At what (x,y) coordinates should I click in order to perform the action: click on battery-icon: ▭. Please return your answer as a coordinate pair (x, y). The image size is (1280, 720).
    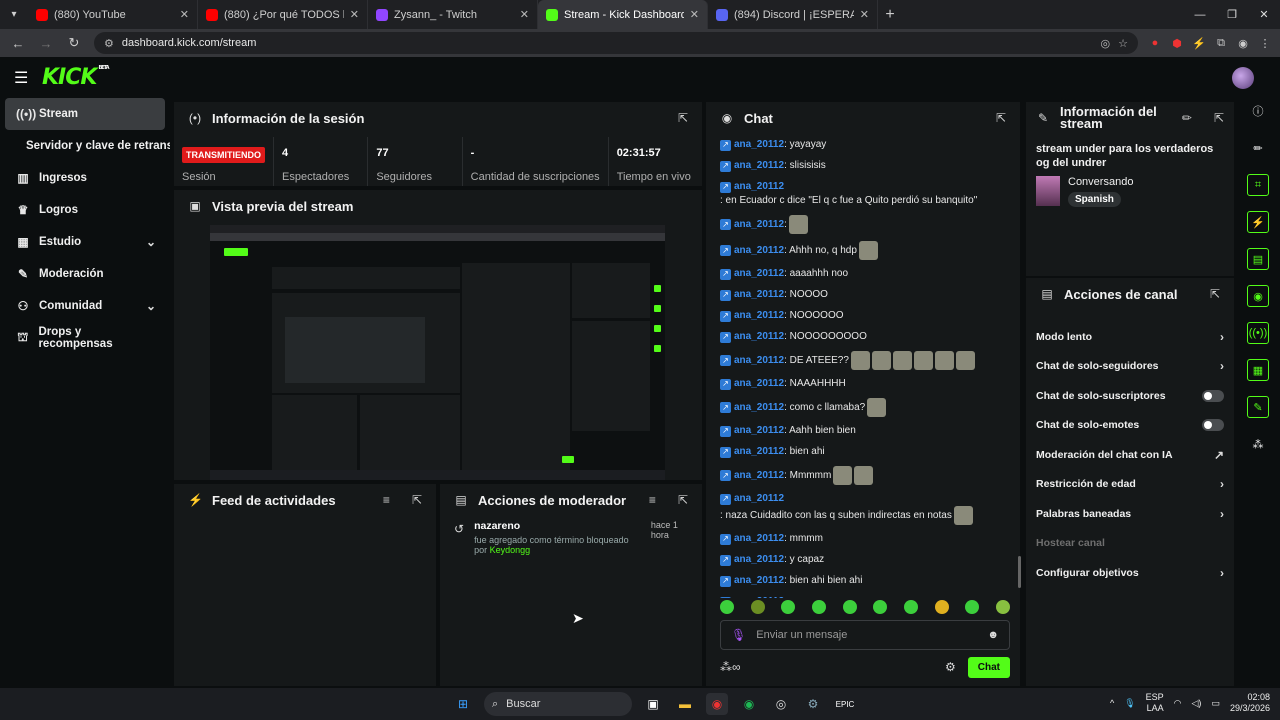
    Looking at the image, I should click on (1215, 703).